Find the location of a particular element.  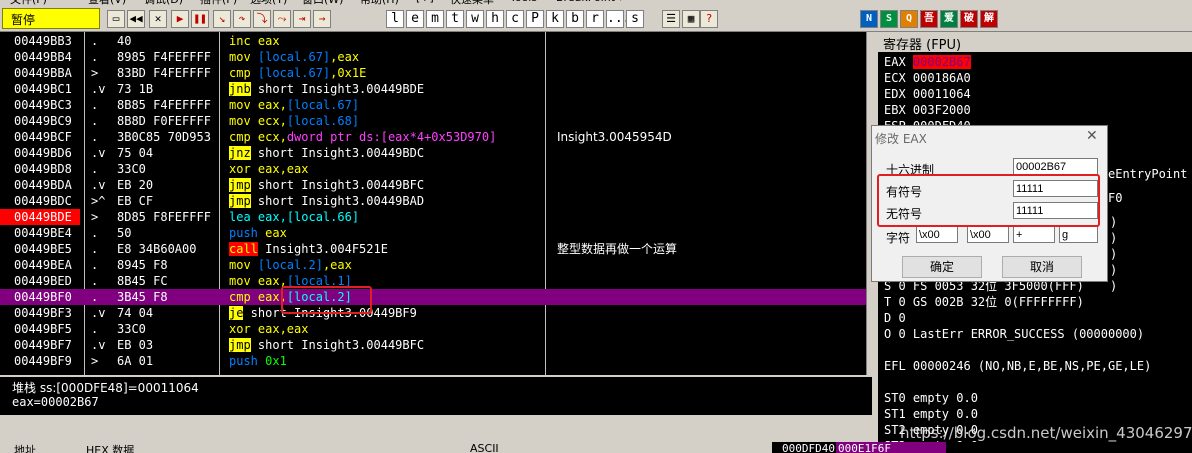

register-line: EDX 00011064 is located at coordinates (927, 94).